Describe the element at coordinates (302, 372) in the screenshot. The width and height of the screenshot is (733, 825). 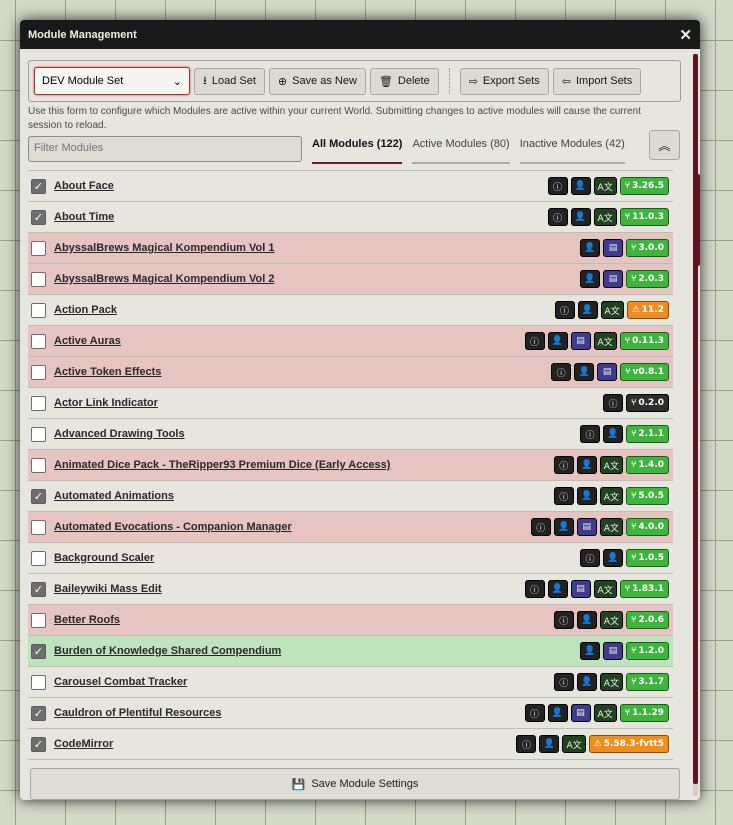
I see `module-name-link: Active Token Effects` at that location.